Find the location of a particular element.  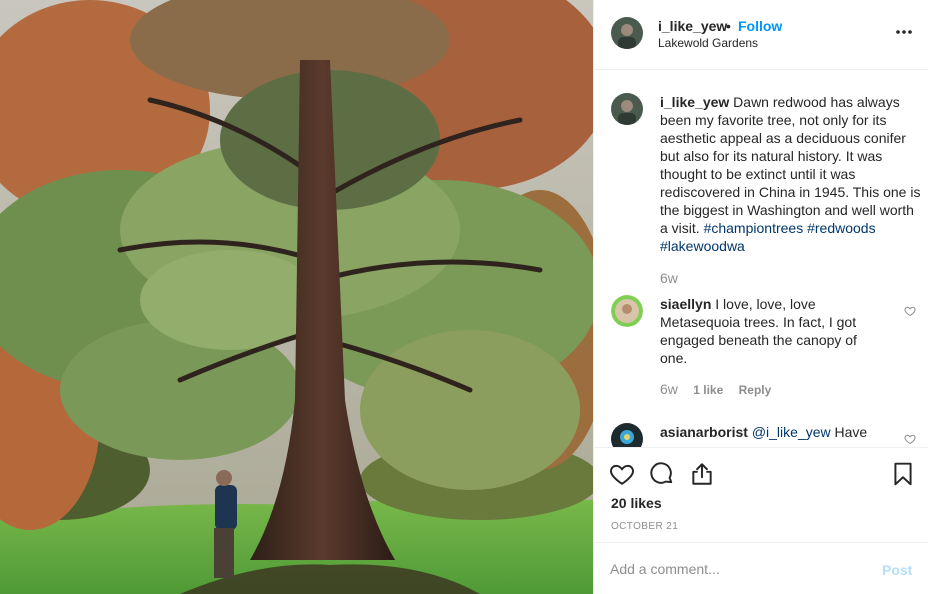

add-comment-input is located at coordinates (740, 569).